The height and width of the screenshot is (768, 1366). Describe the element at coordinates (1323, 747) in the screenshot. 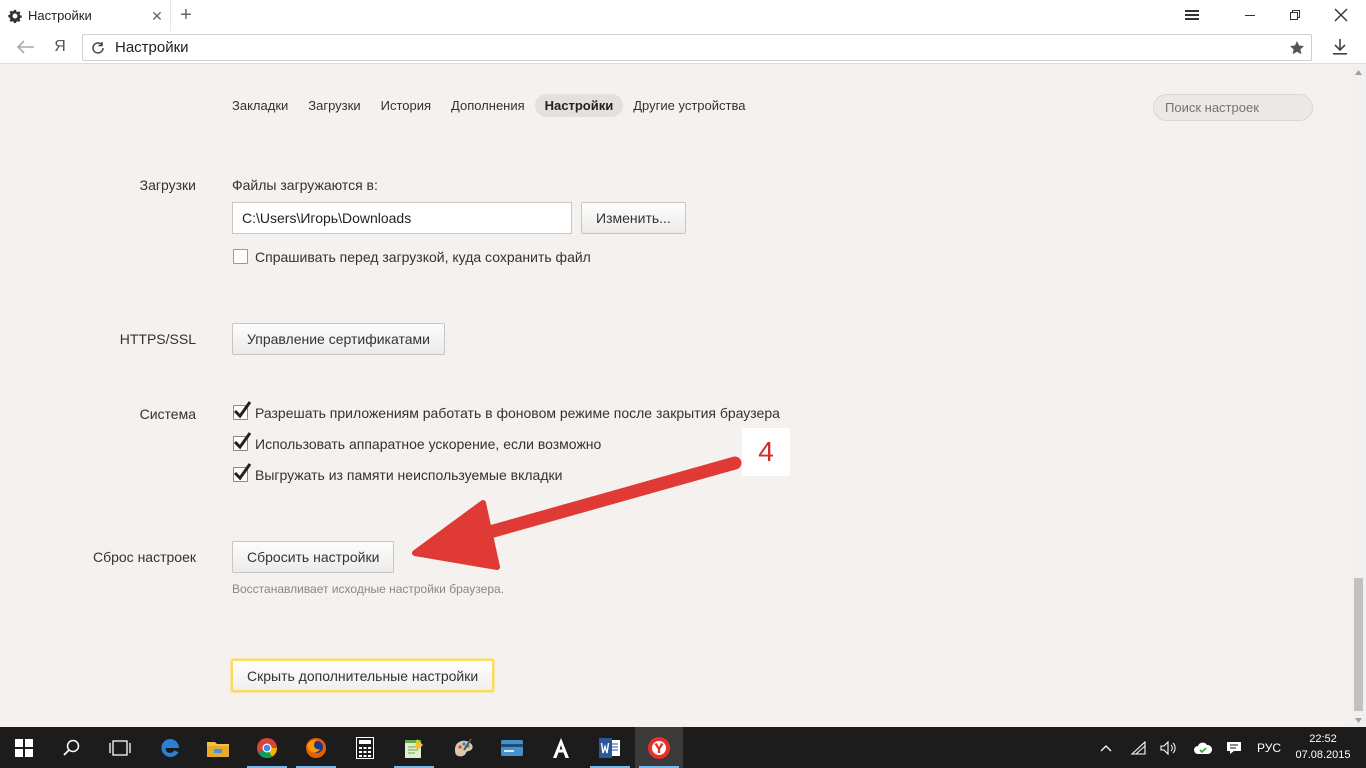

I see `clock: 22:52 07.08.2015` at that location.